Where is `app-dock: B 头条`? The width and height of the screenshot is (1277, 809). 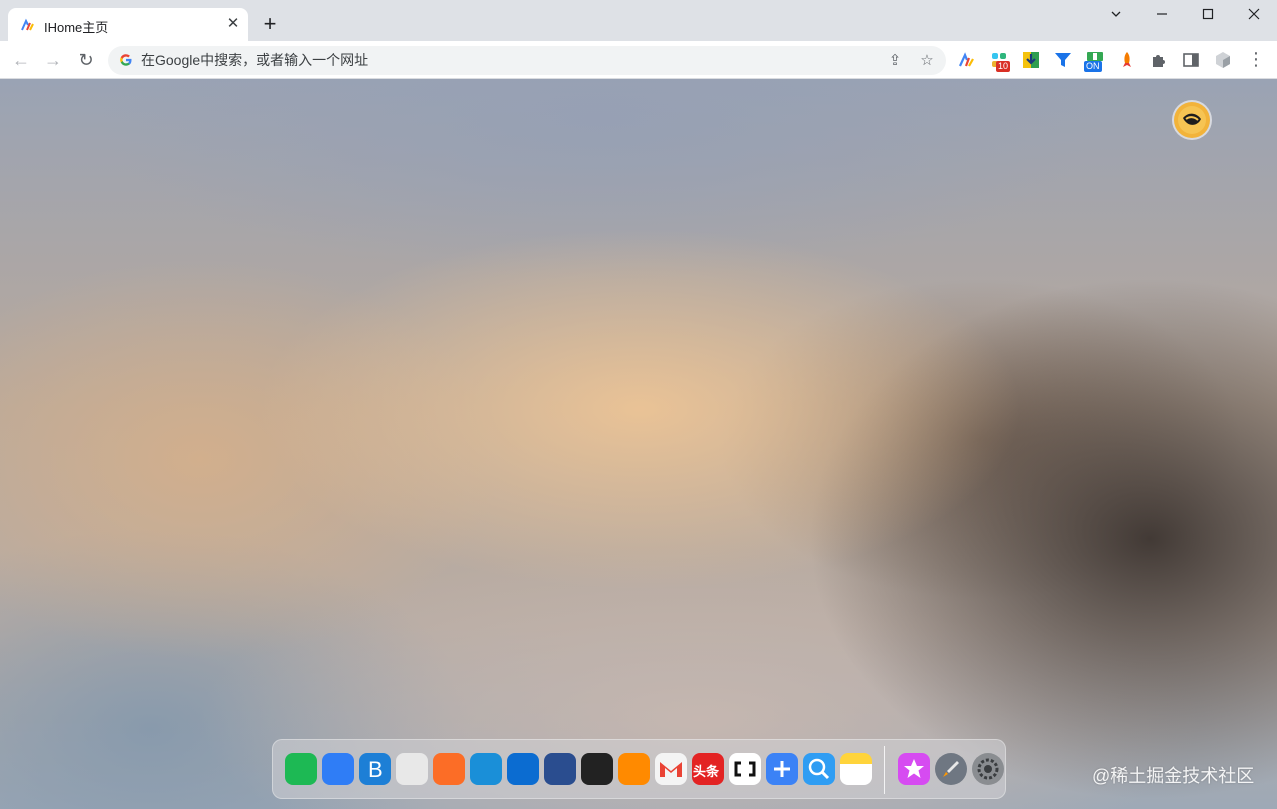 app-dock: B 头条 is located at coordinates (639, 769).